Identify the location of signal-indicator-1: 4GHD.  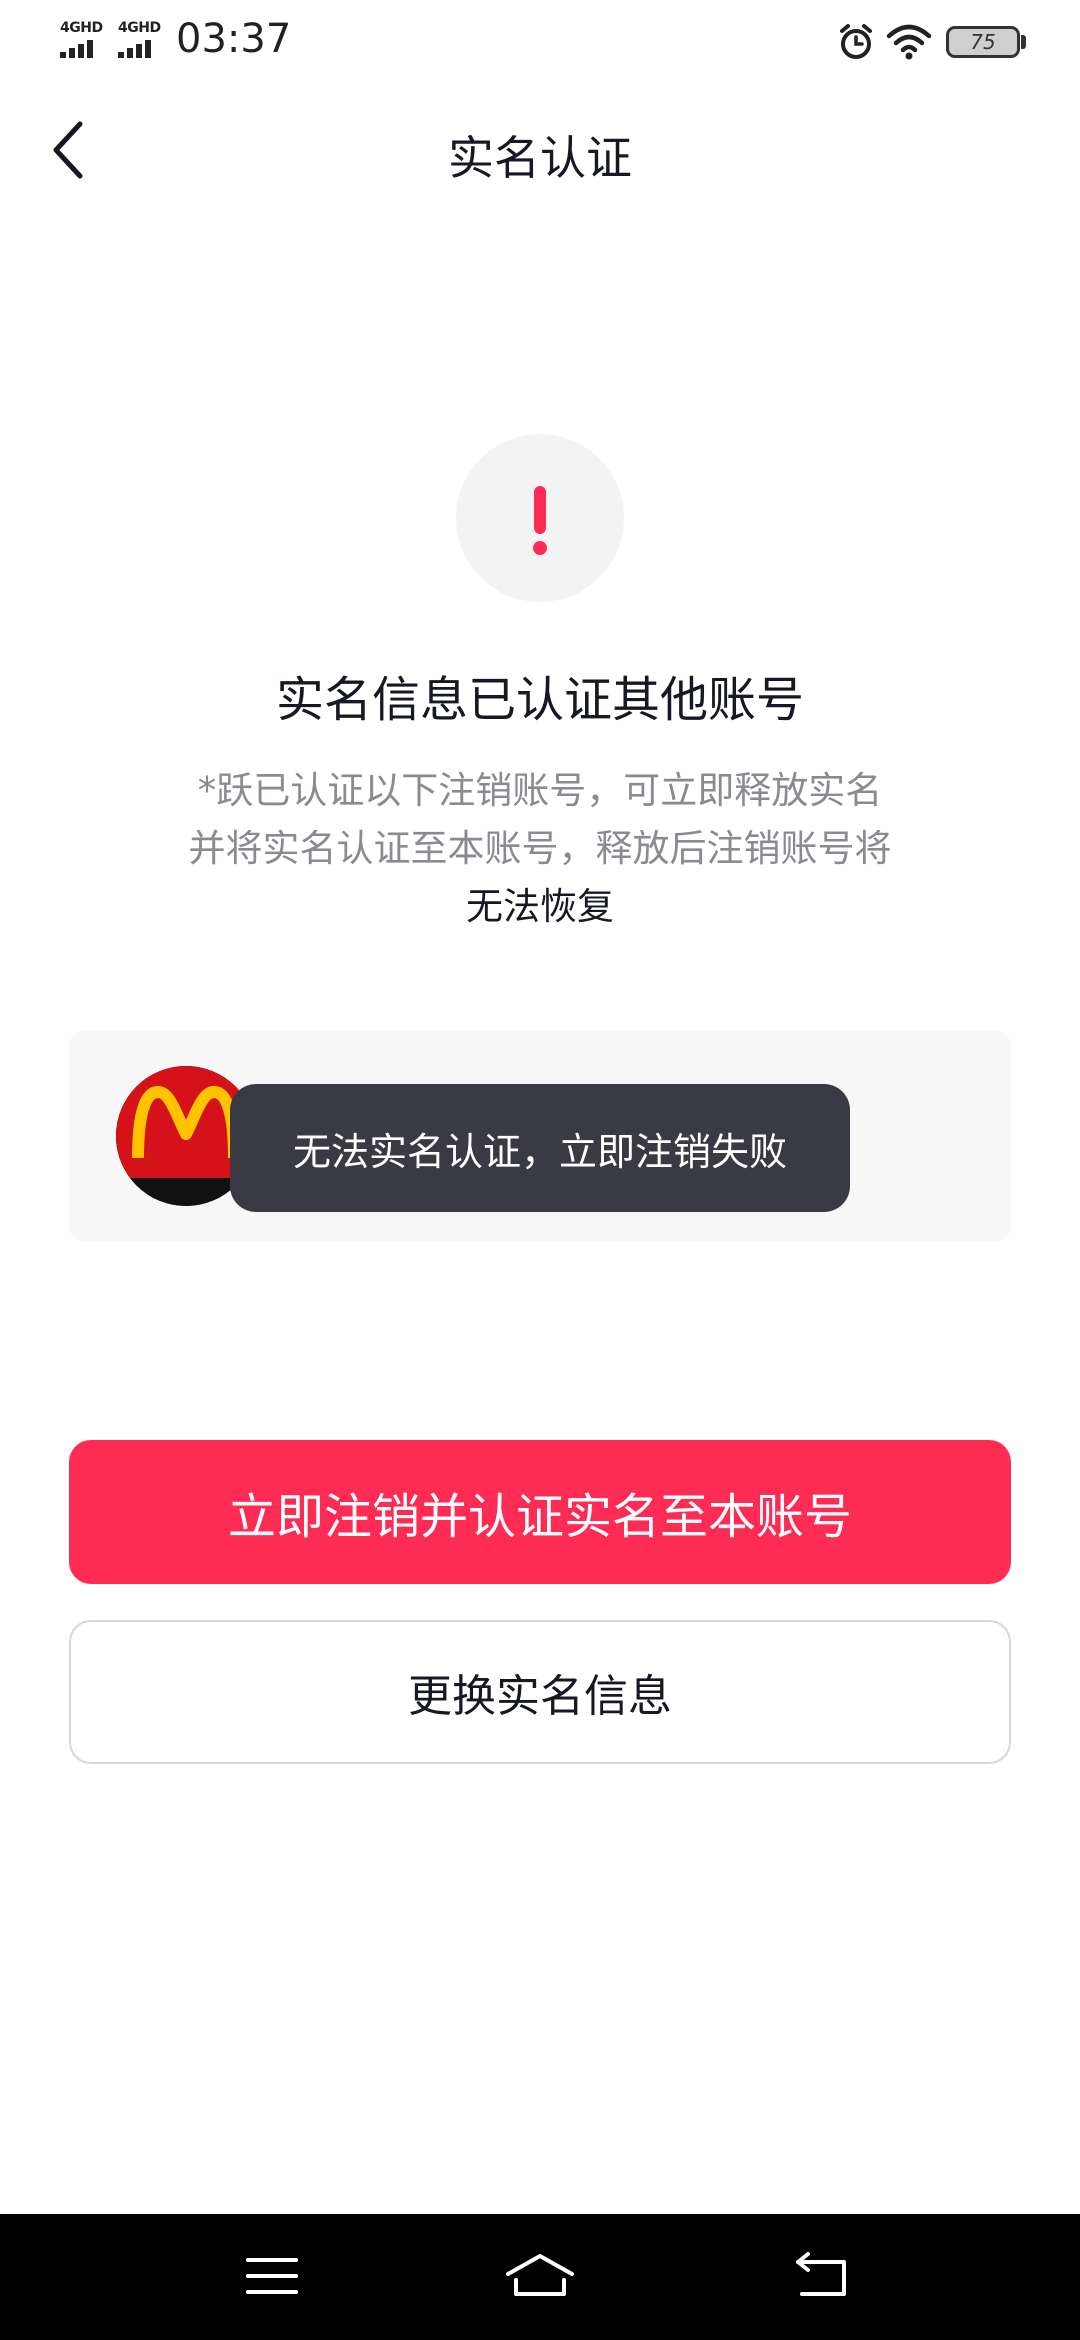
(85, 40).